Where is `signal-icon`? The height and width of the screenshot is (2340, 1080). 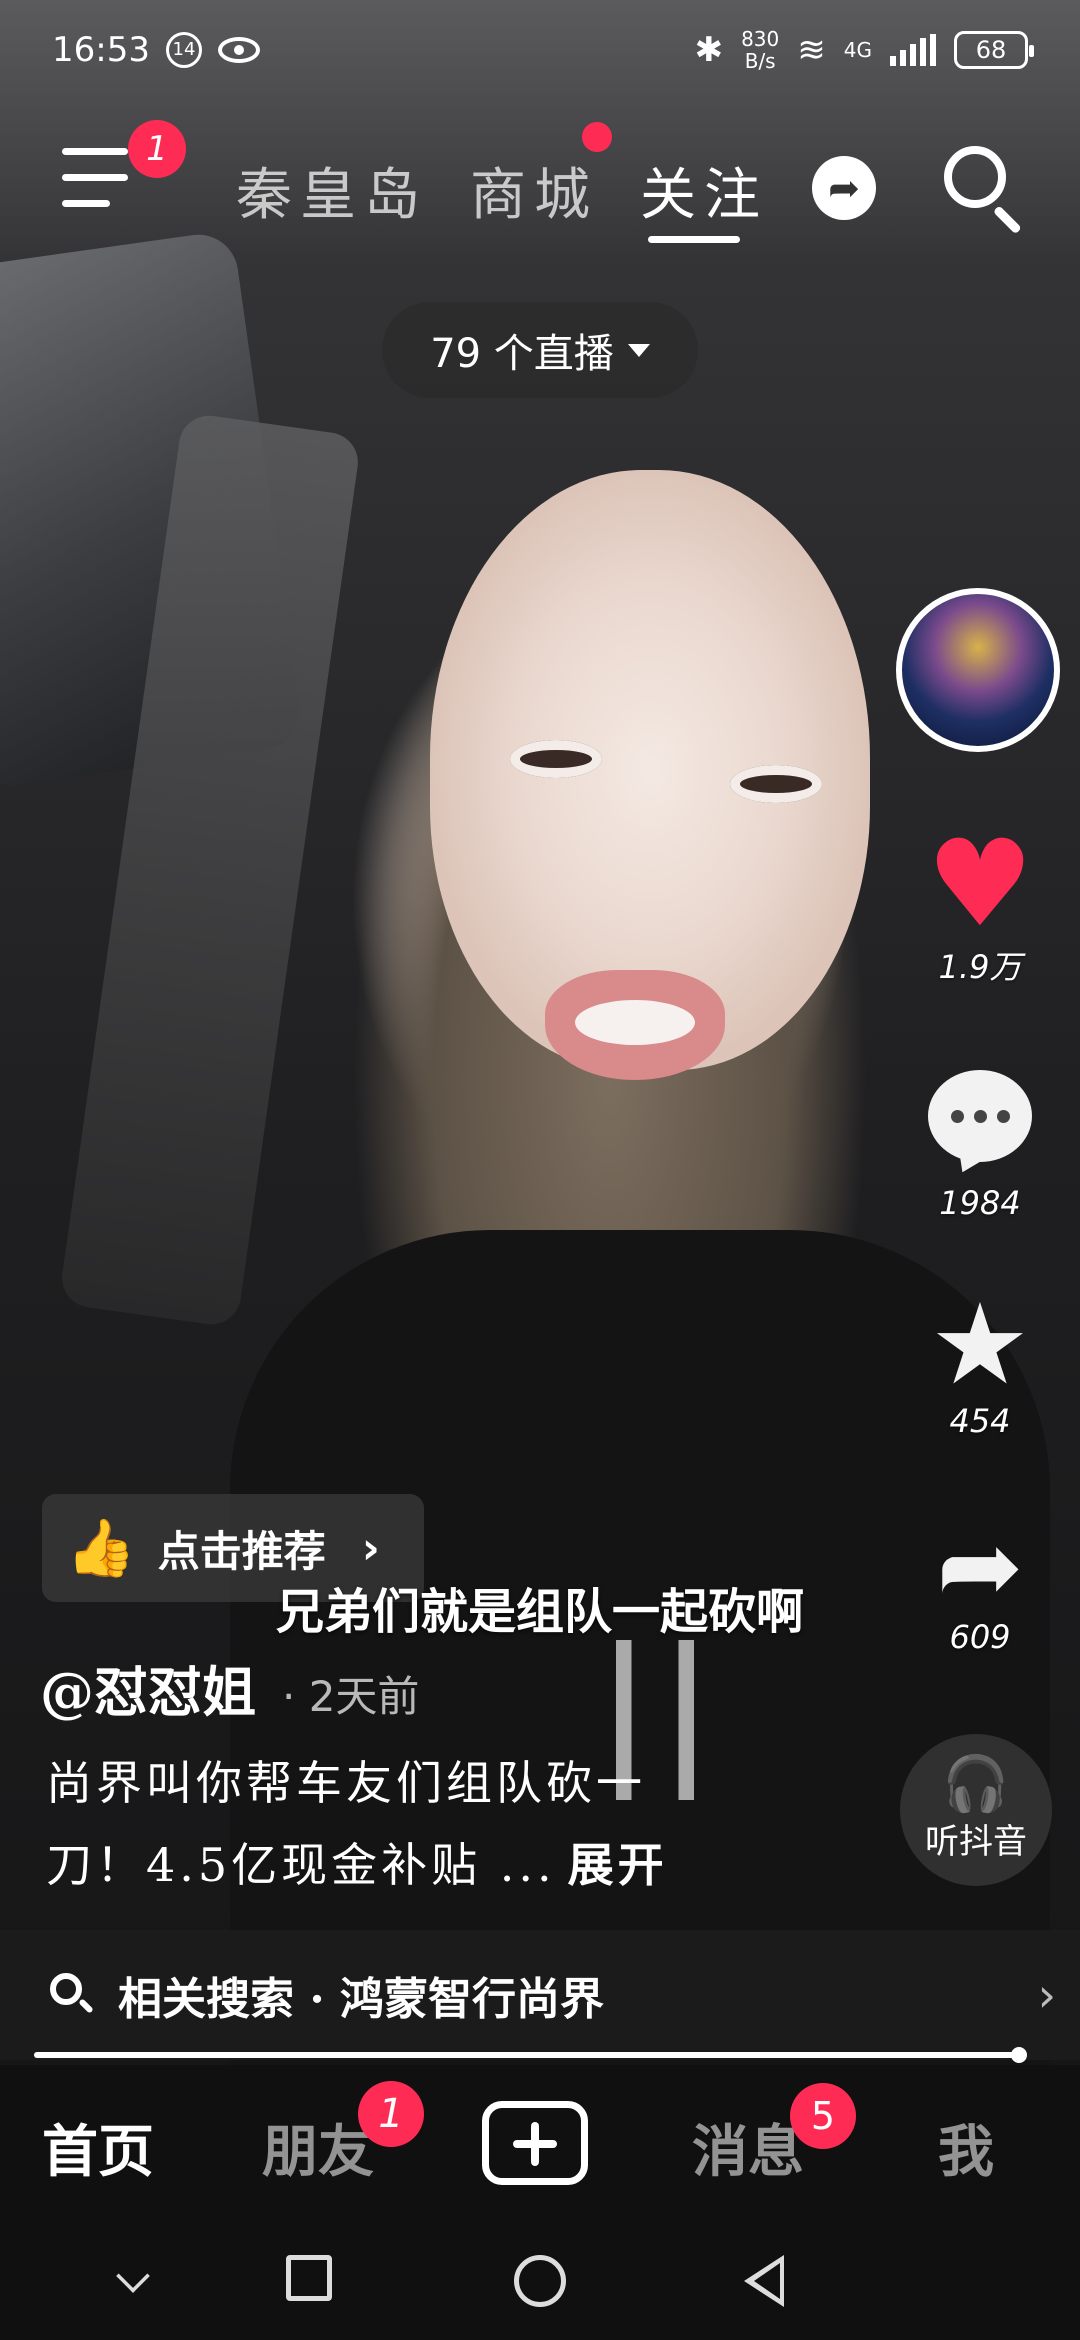 signal-icon is located at coordinates (913, 50).